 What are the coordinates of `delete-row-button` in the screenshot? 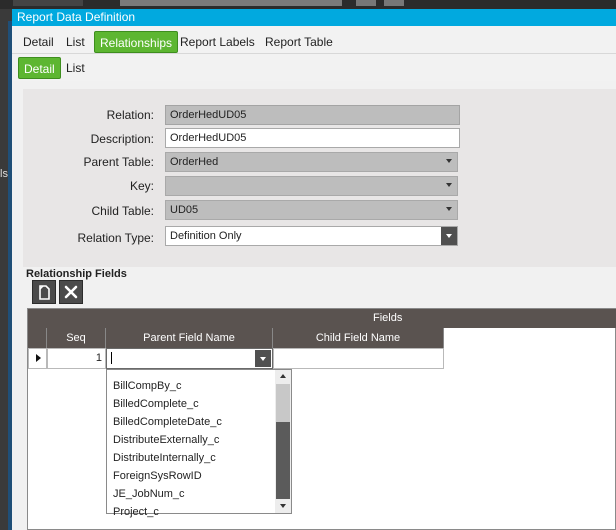 It's located at (71, 292).